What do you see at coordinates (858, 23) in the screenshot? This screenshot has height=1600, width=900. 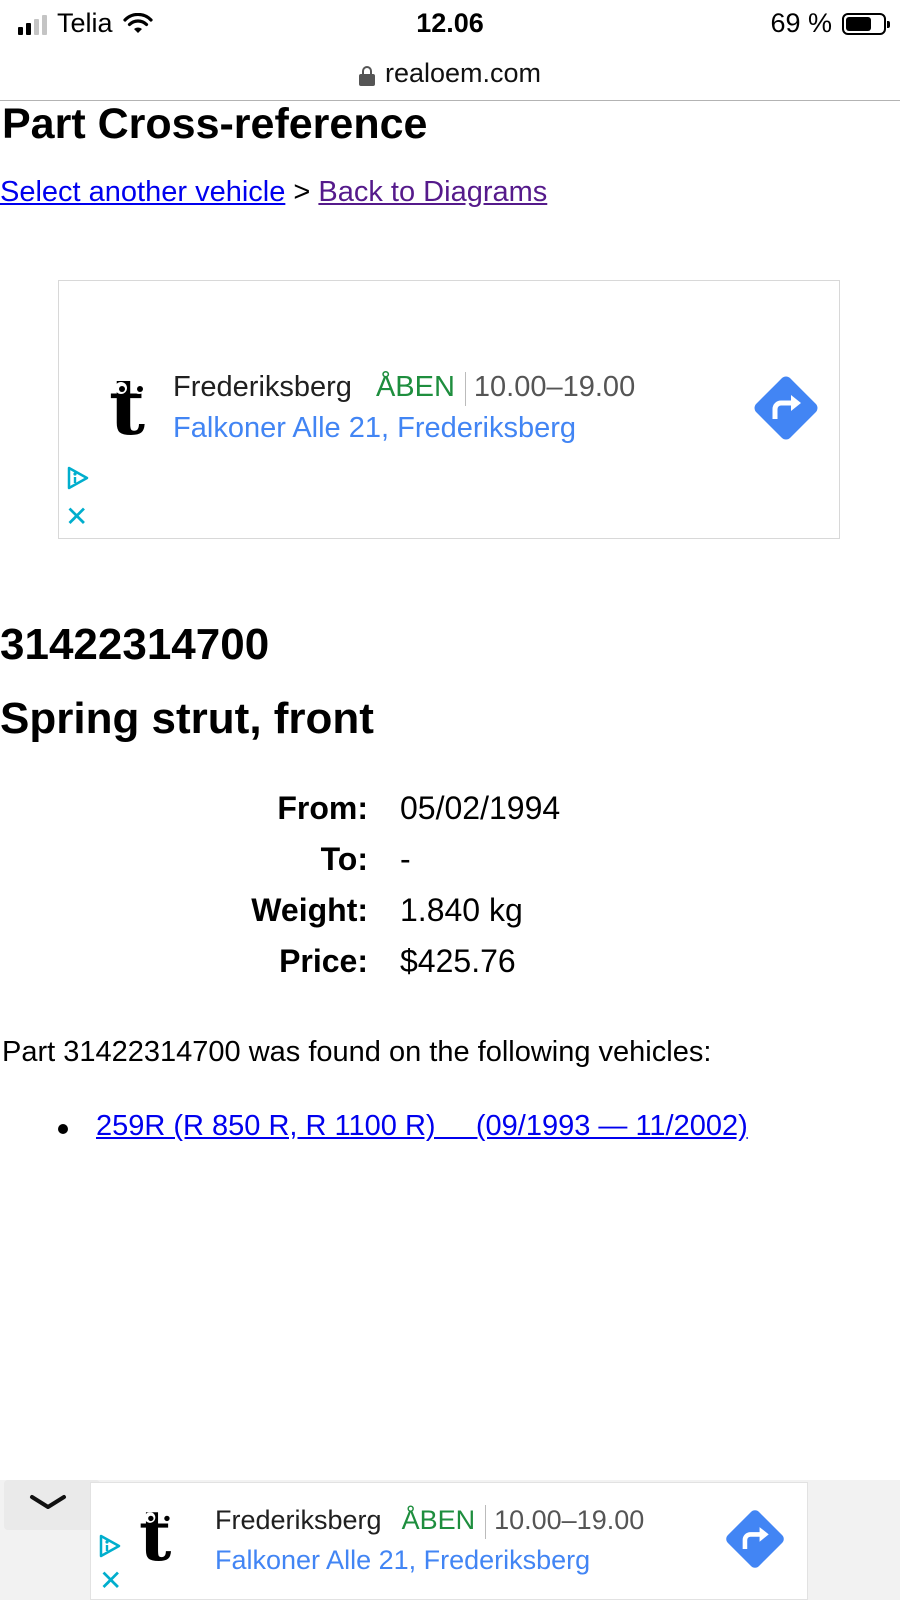 I see `battery-fill` at bounding box center [858, 23].